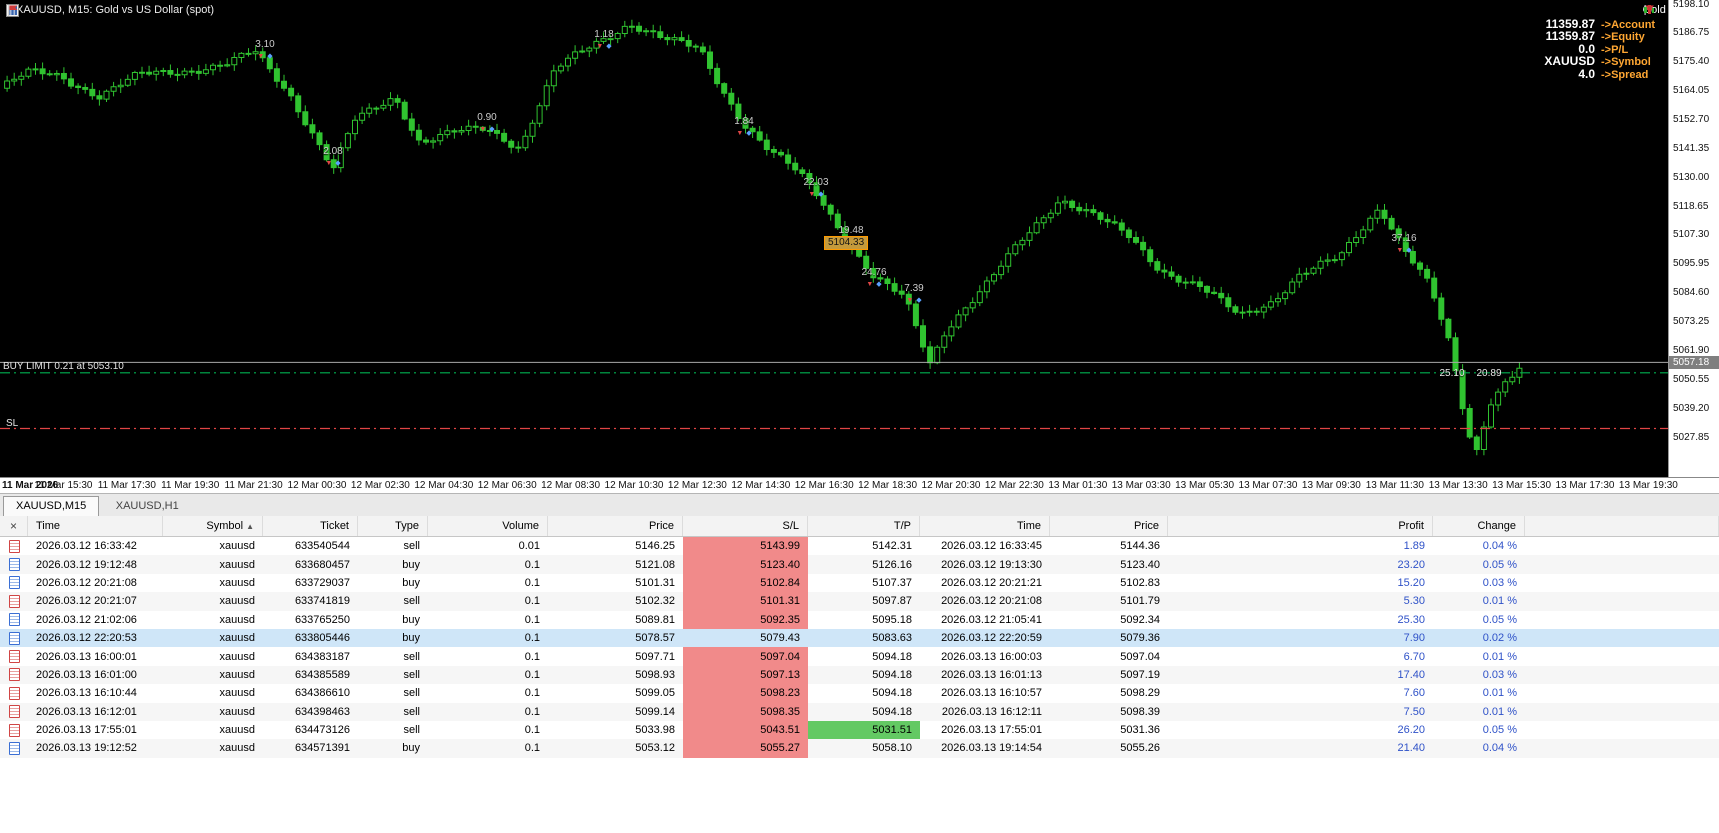 The width and height of the screenshot is (1719, 833). I want to click on cell-price: 5033.98, so click(655, 730).